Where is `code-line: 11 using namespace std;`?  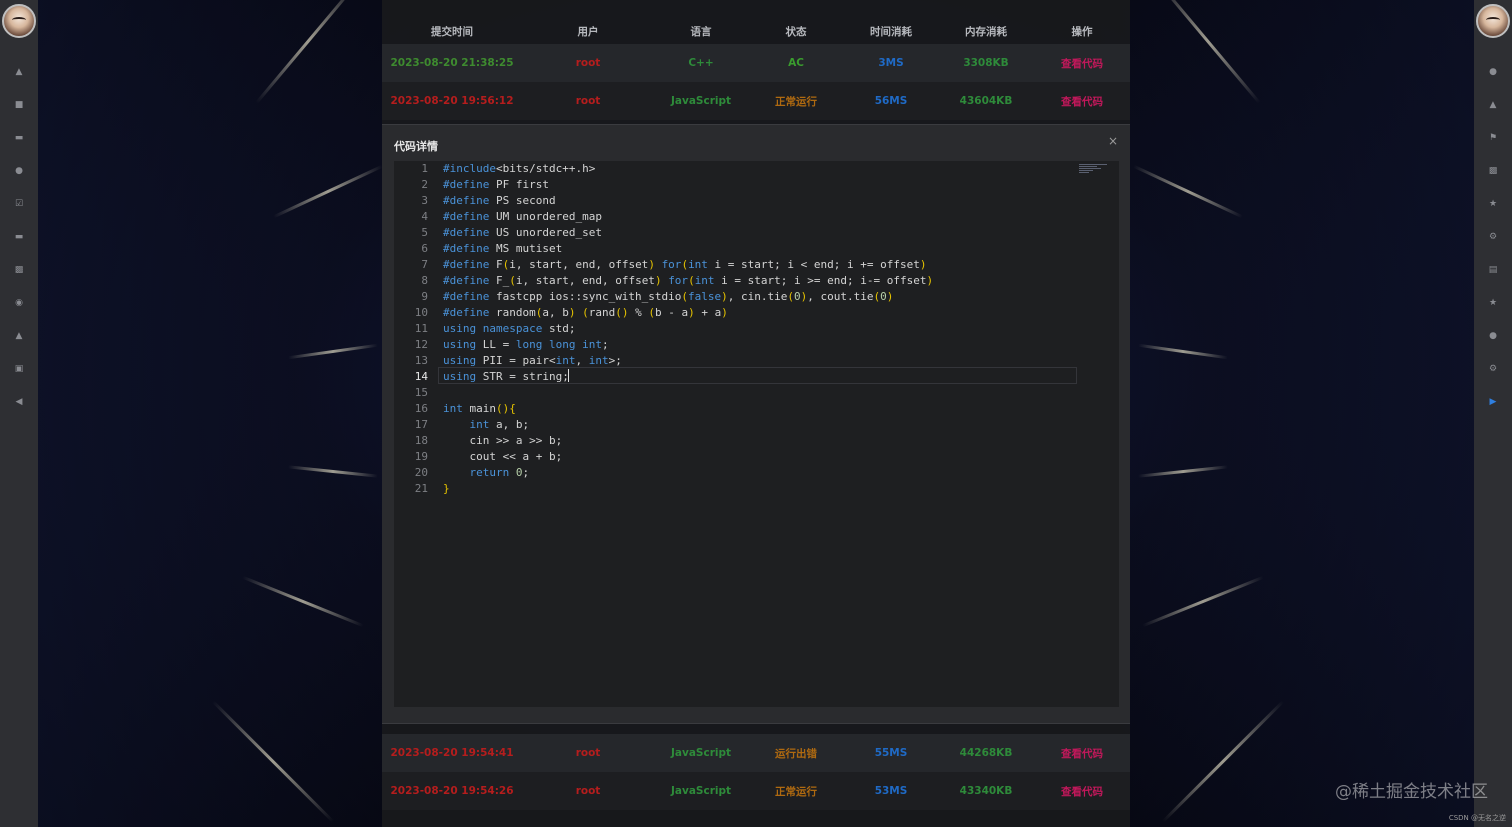
code-line: 11 using namespace std; is located at coordinates (739, 329).